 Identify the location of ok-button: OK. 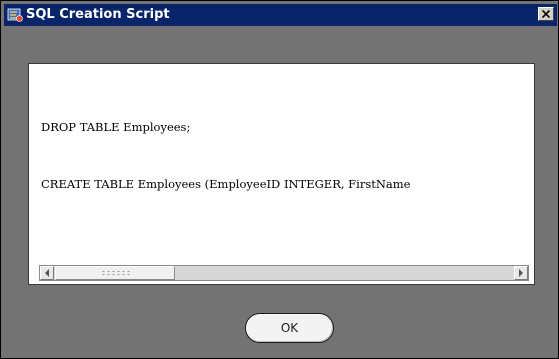
(289, 328).